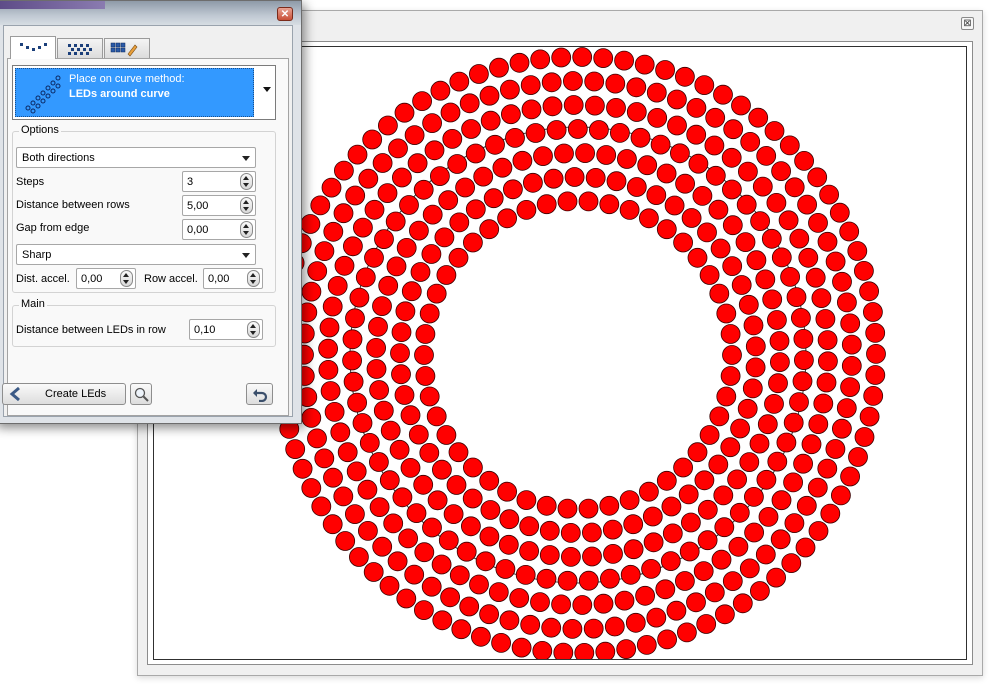  What do you see at coordinates (267, 89) in the screenshot?
I see `chevron-down-icon` at bounding box center [267, 89].